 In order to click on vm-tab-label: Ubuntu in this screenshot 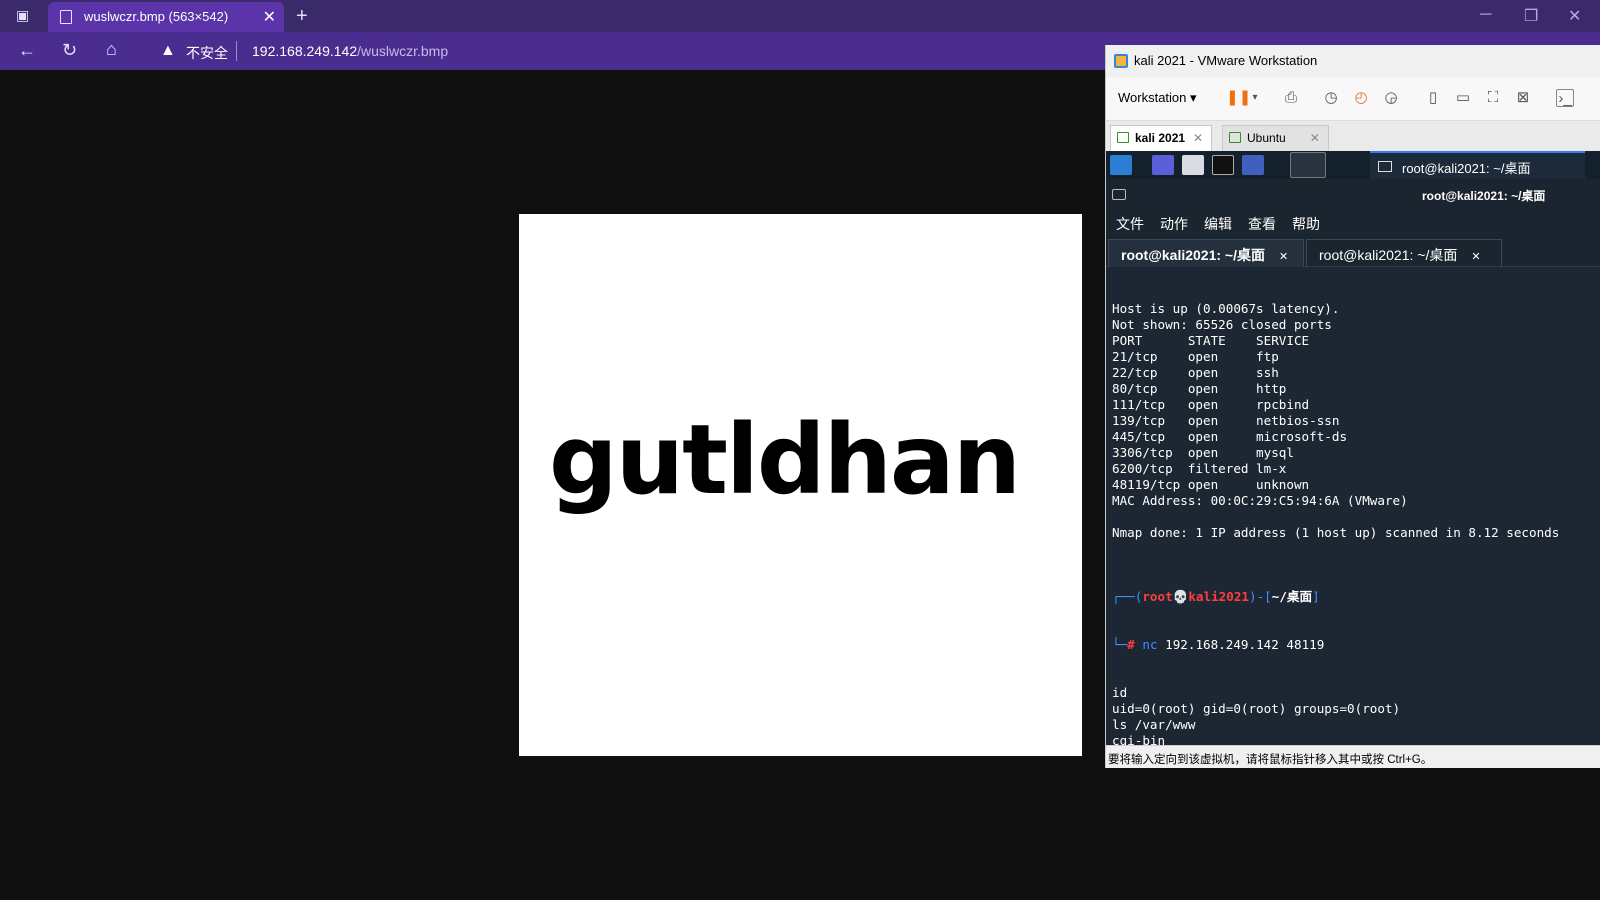, I will do `click(1266, 138)`.